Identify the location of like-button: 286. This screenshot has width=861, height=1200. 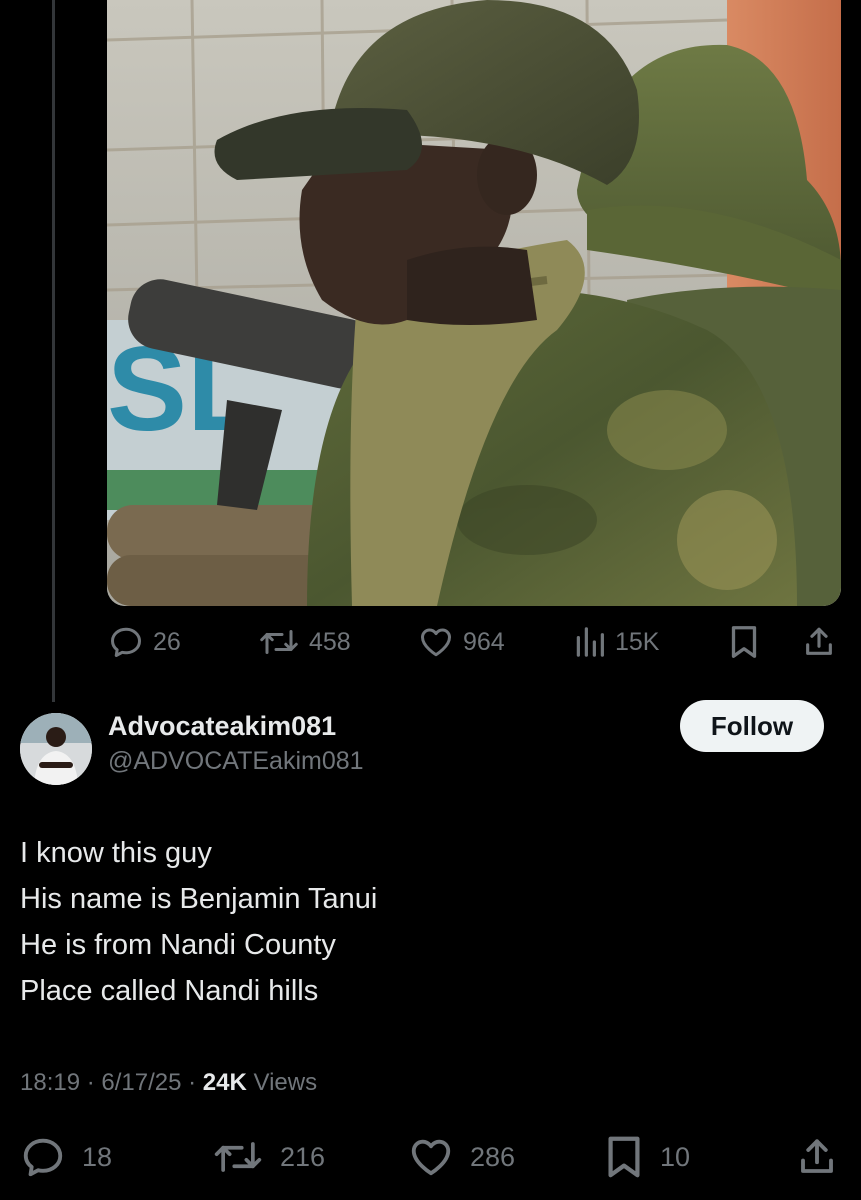
(461, 1157).